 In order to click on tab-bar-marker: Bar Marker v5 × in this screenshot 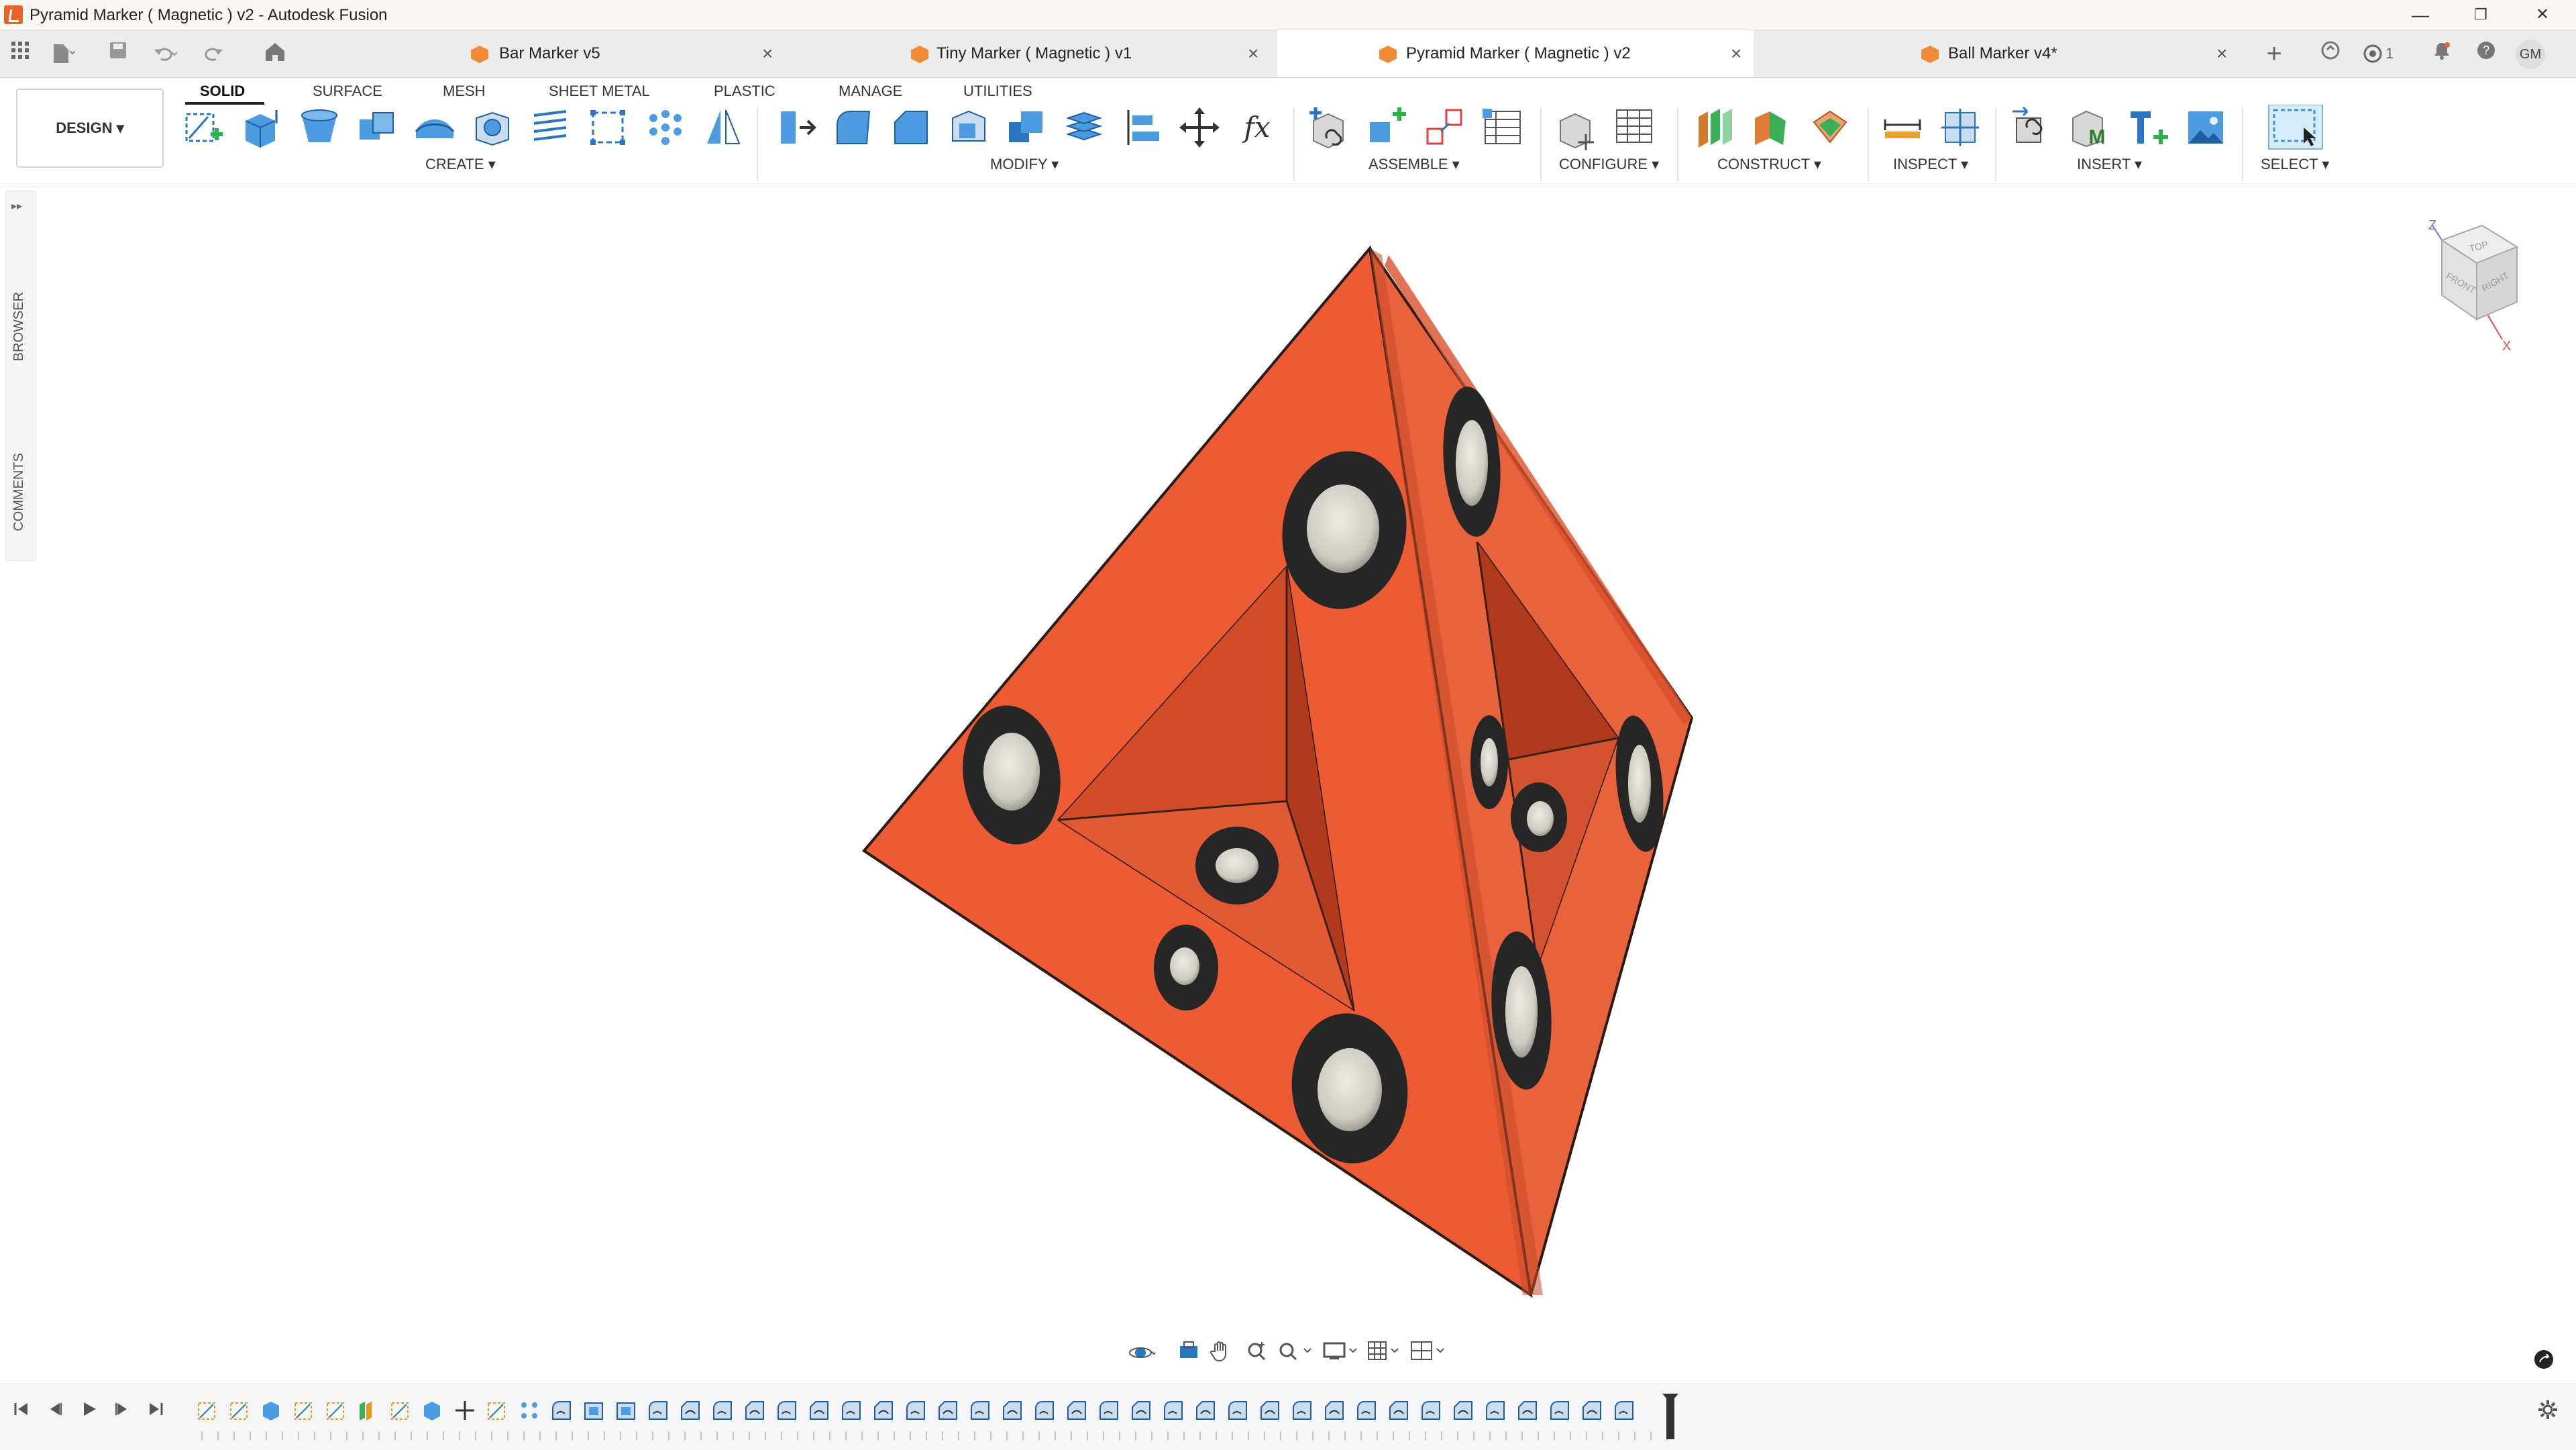, I will do `click(617, 53)`.